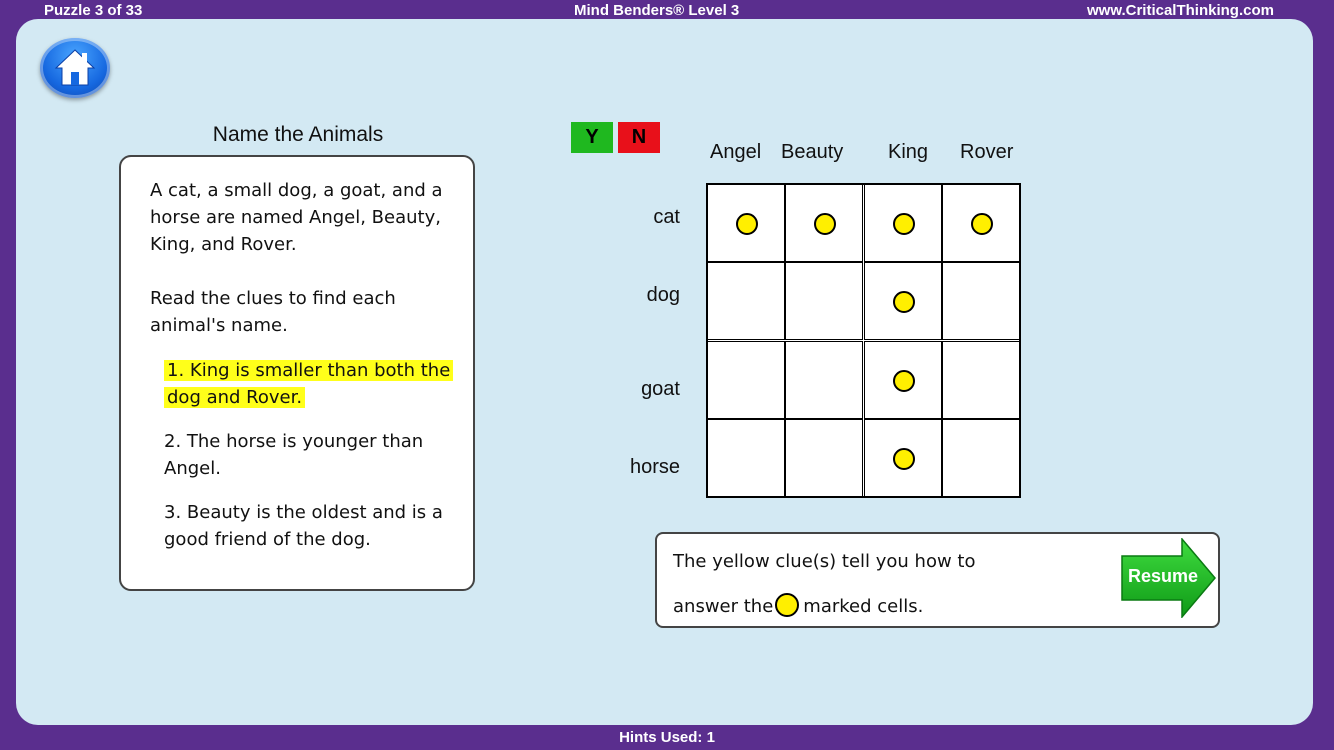 The height and width of the screenshot is (750, 1334). What do you see at coordinates (93, 10) in the screenshot?
I see `puzzle-counter: Puzzle 3 of 33` at bounding box center [93, 10].